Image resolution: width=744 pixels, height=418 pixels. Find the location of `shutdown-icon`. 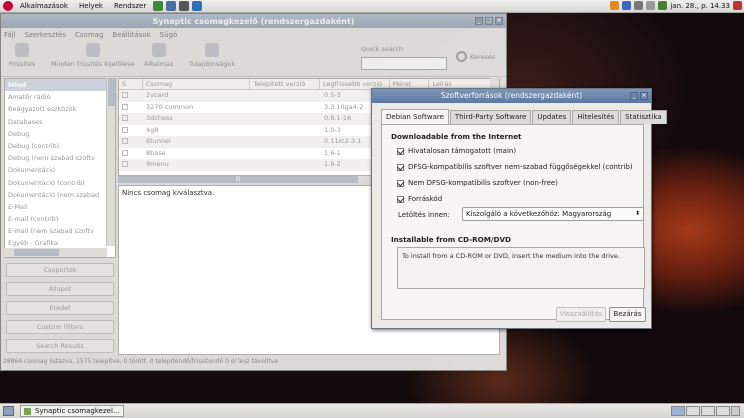

shutdown-icon is located at coordinates (737, 5).